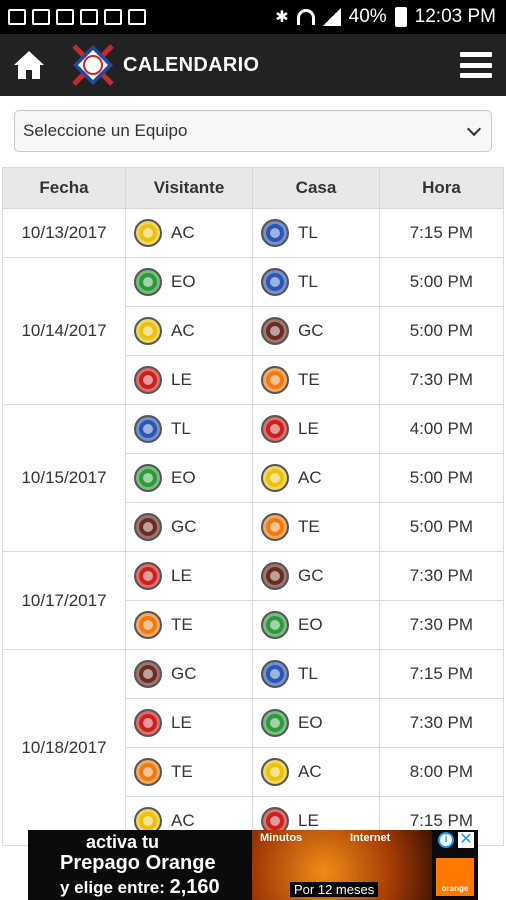  Describe the element at coordinates (64, 600) in the screenshot. I see `date-cell: 10/17/2017` at that location.